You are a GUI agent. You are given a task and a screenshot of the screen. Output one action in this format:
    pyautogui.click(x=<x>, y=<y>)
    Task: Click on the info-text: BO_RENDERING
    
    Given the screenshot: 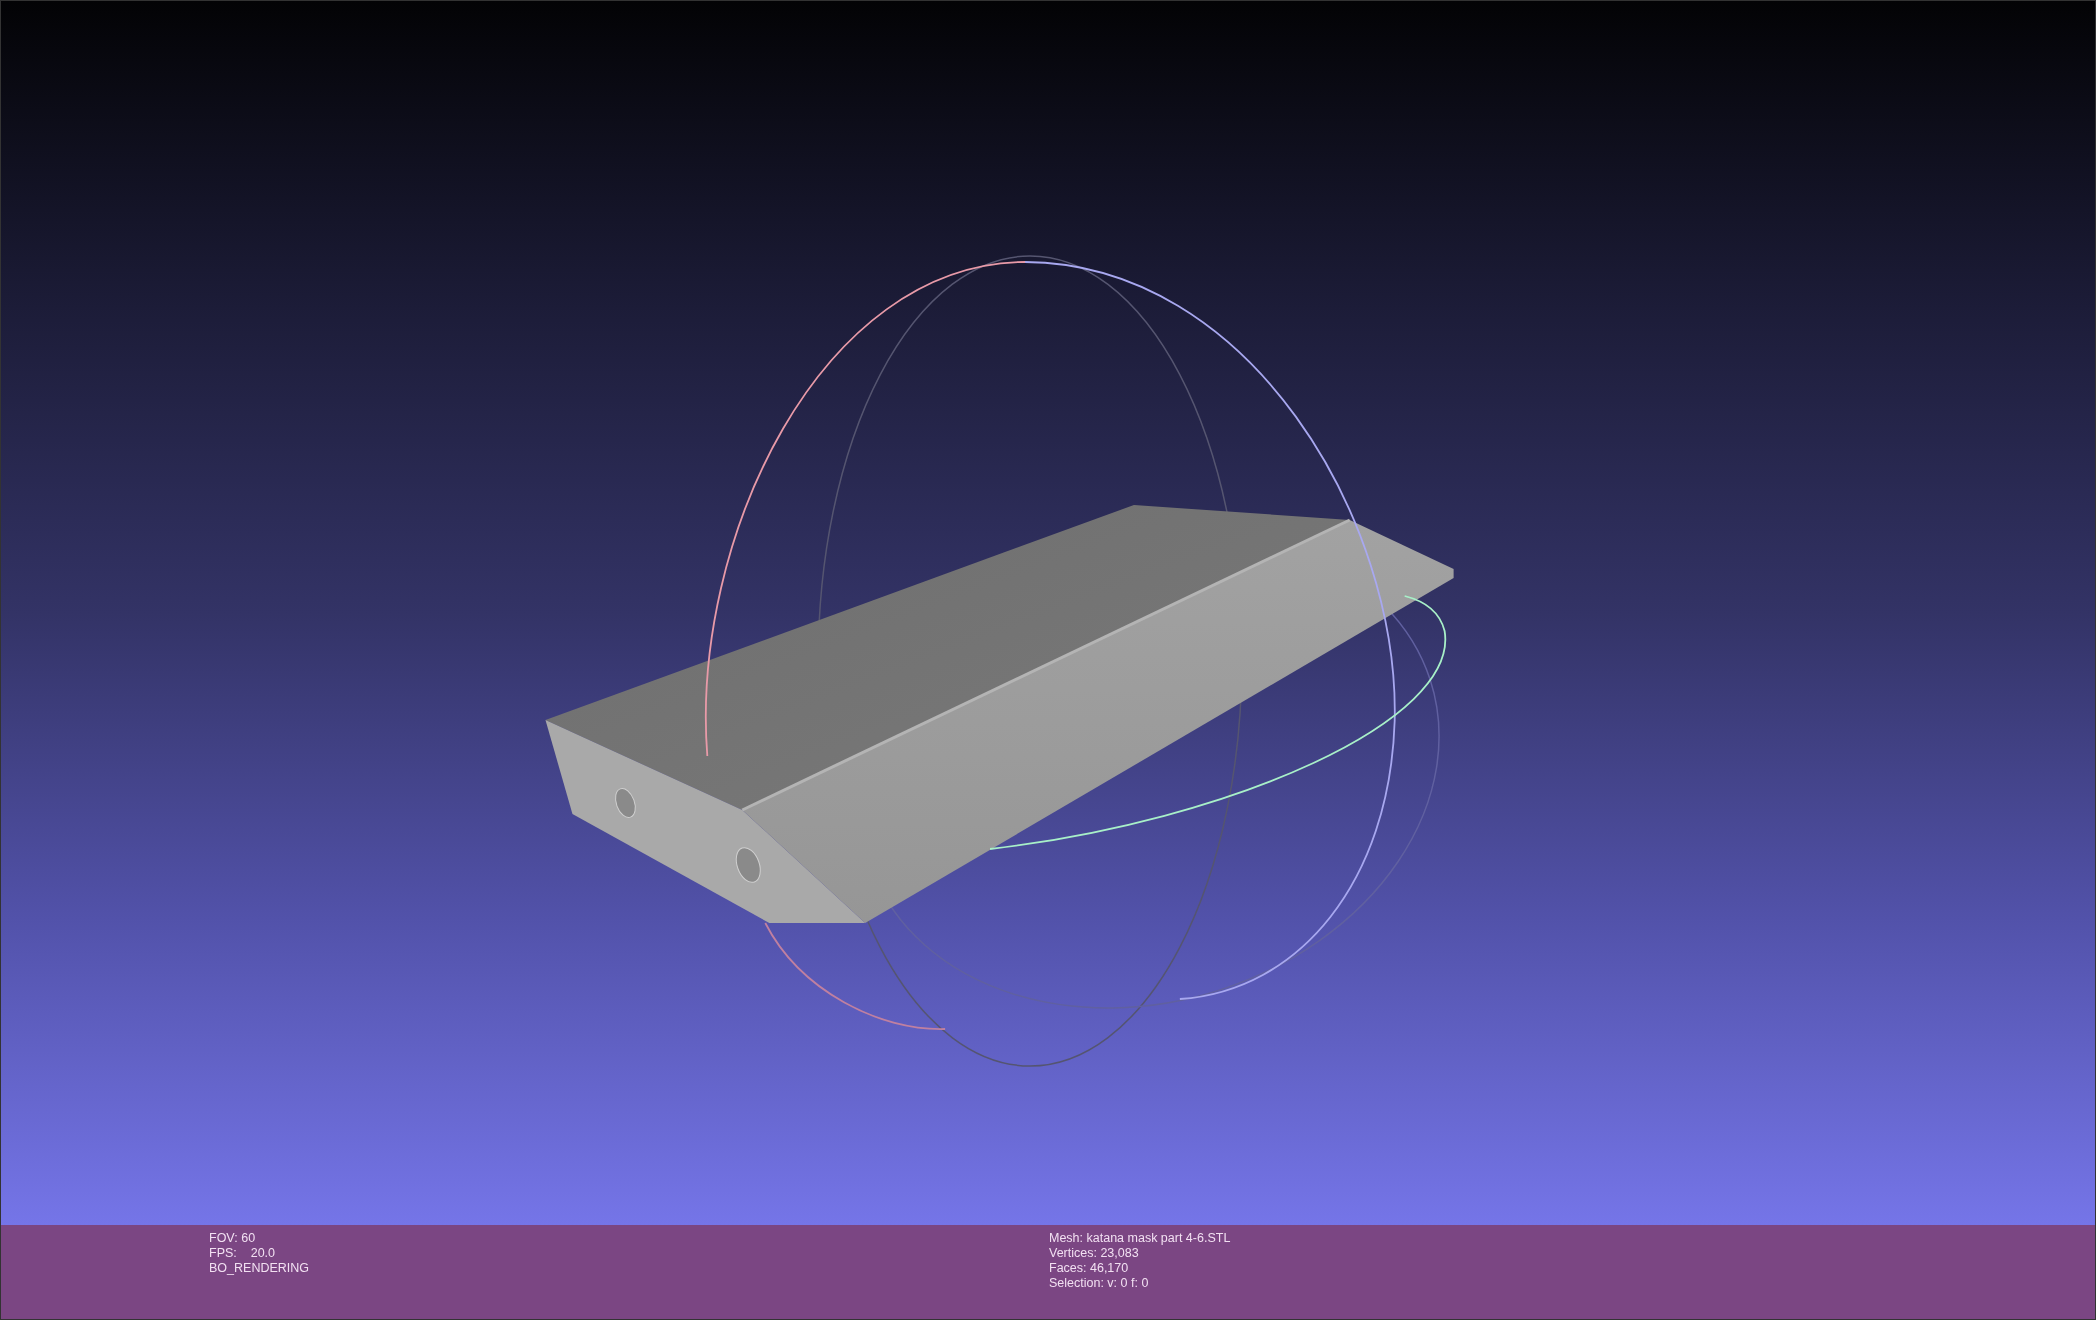 What is the action you would take?
    pyautogui.click(x=260, y=1268)
    